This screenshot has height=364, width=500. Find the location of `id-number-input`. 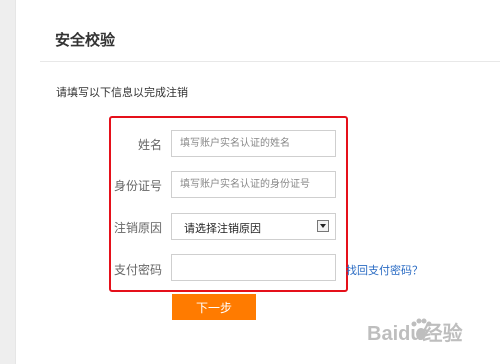

id-number-input is located at coordinates (253, 184).